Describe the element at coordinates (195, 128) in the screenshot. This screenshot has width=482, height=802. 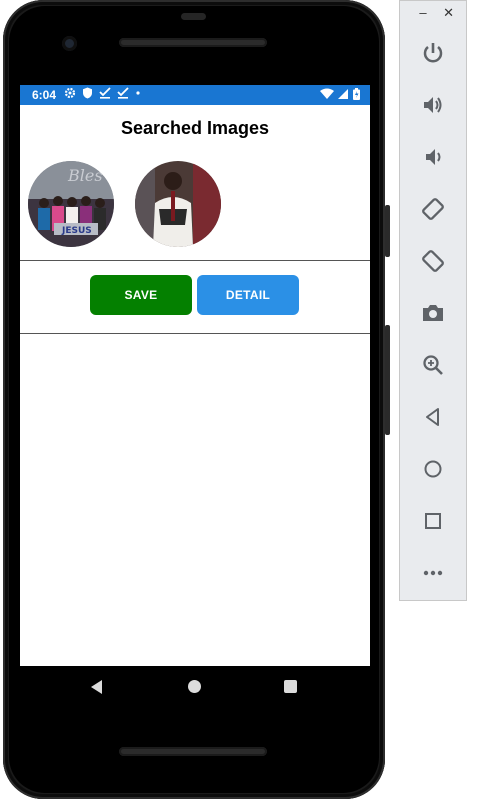
I see `page-title: Searched Images` at that location.